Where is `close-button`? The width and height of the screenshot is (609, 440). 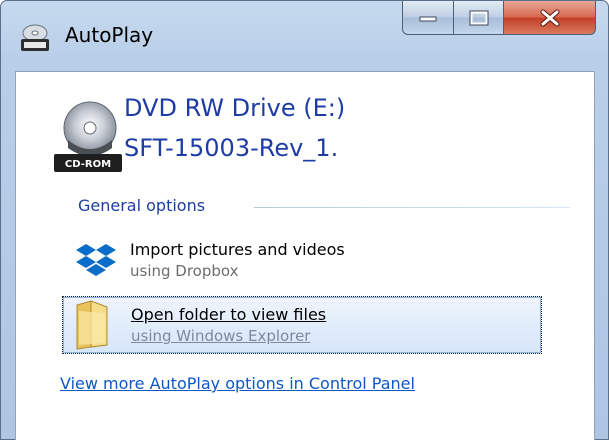
close-button is located at coordinates (550, 18).